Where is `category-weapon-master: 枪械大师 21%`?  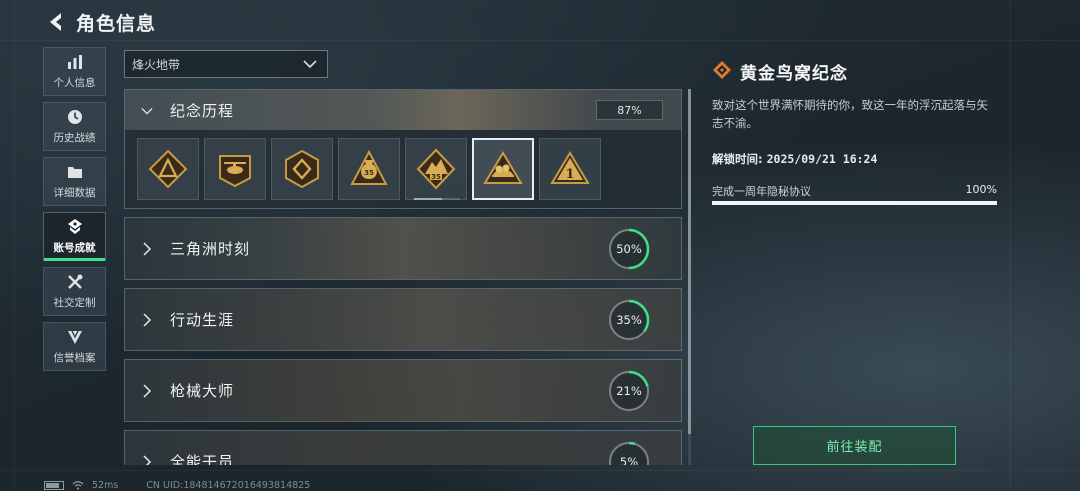 category-weapon-master: 枪械大师 21% is located at coordinates (403, 390).